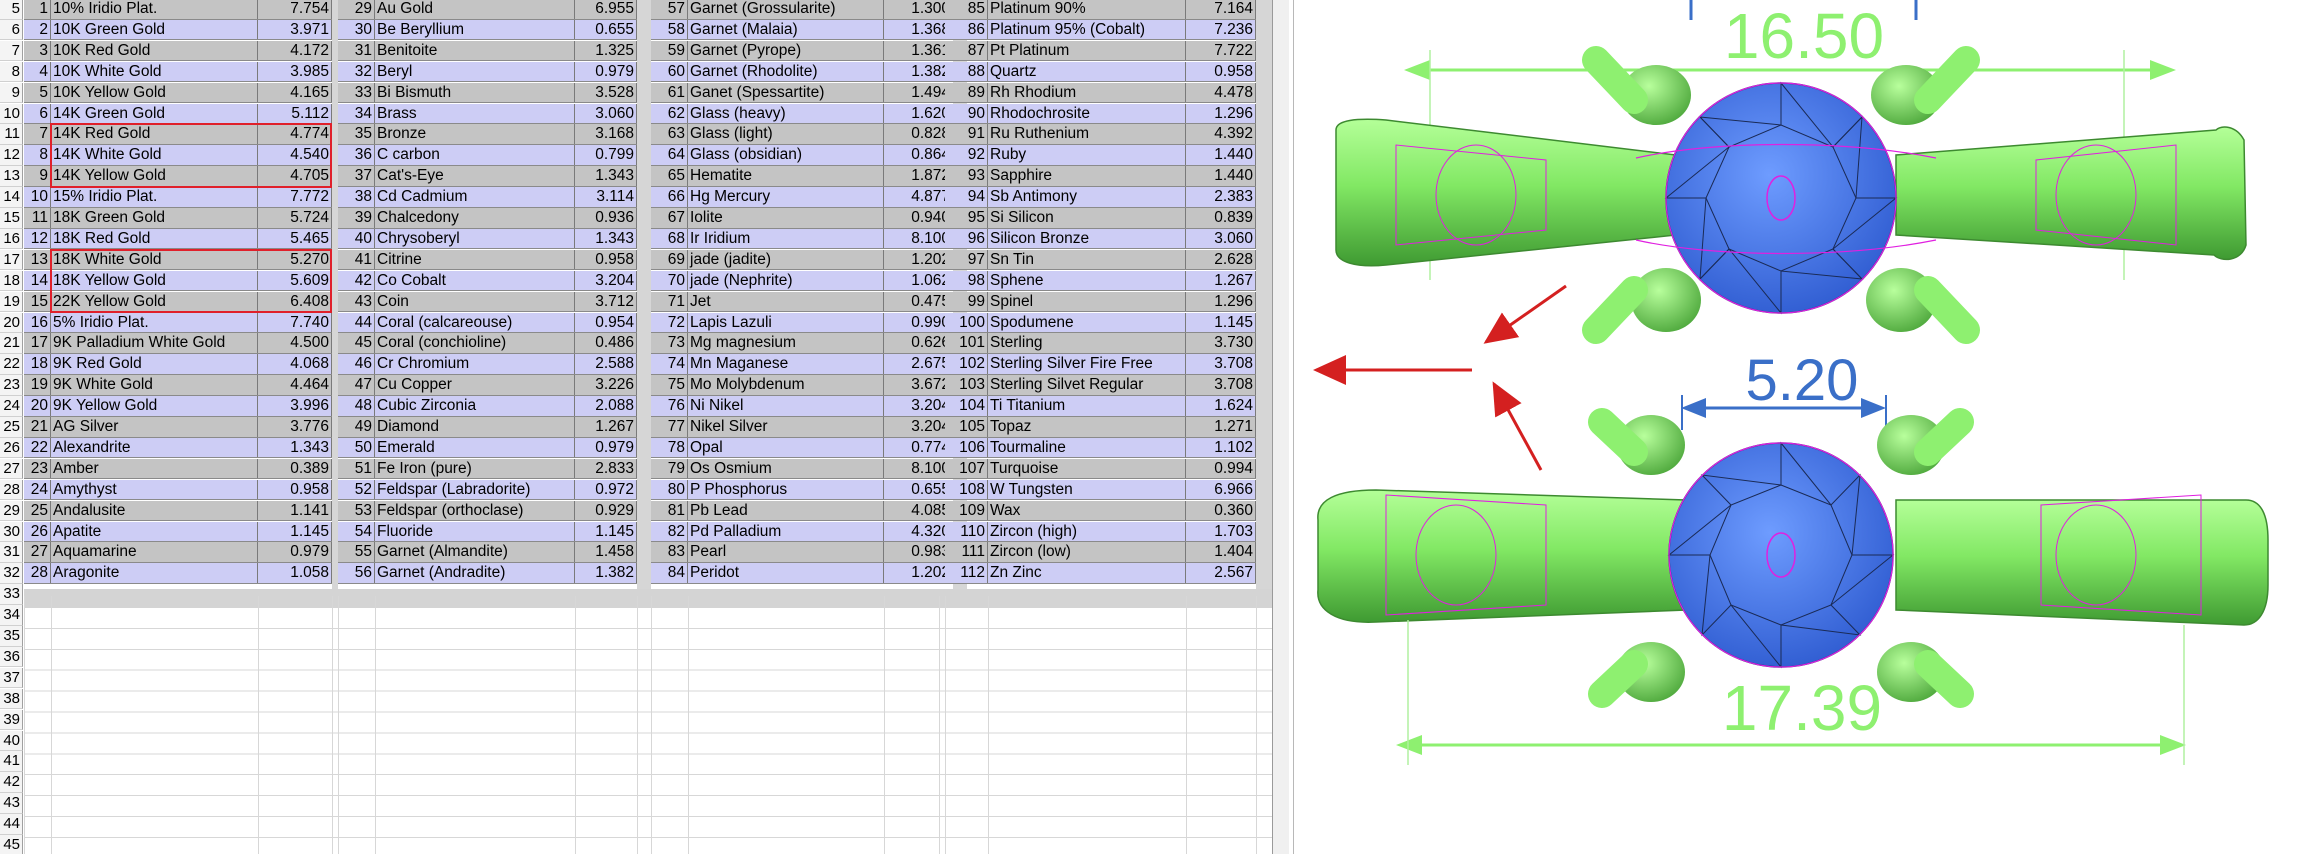  What do you see at coordinates (11, 824) in the screenshot?
I see `row-header: 44` at bounding box center [11, 824].